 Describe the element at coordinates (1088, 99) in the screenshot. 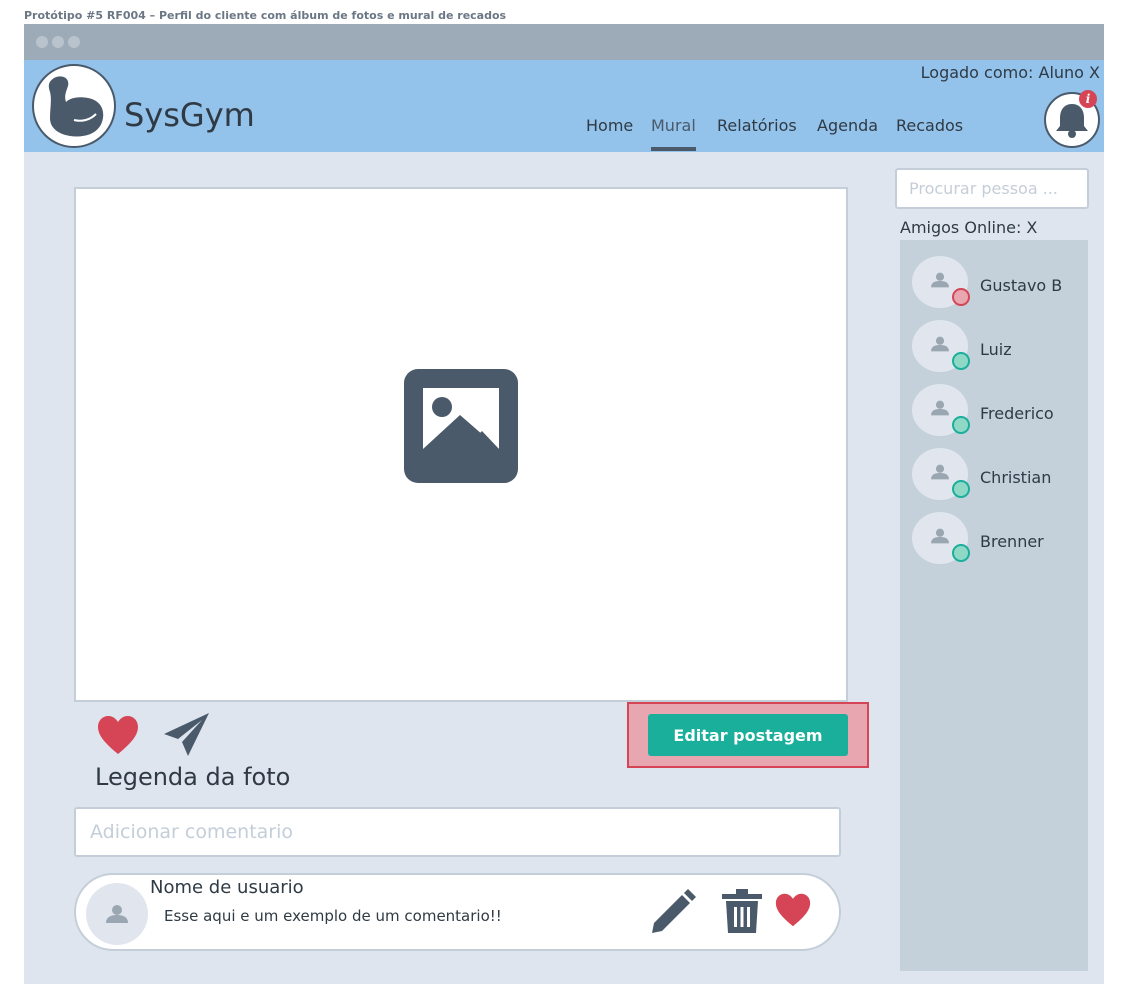

I see `notification-badge: i` at that location.